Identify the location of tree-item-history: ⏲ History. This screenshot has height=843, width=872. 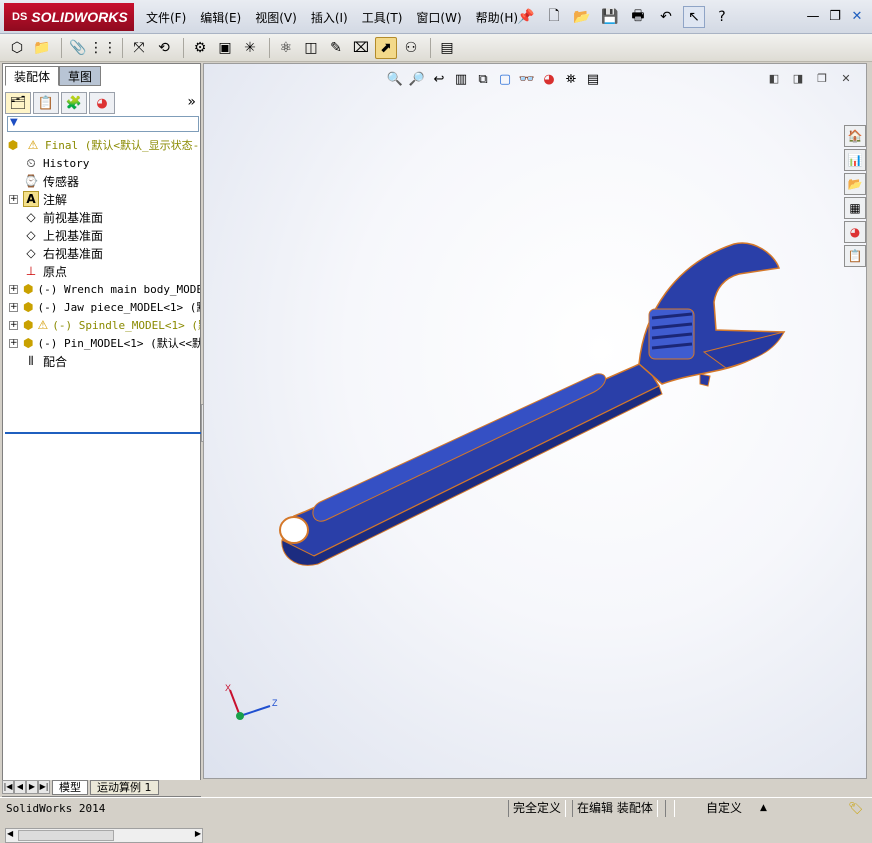
(101, 163).